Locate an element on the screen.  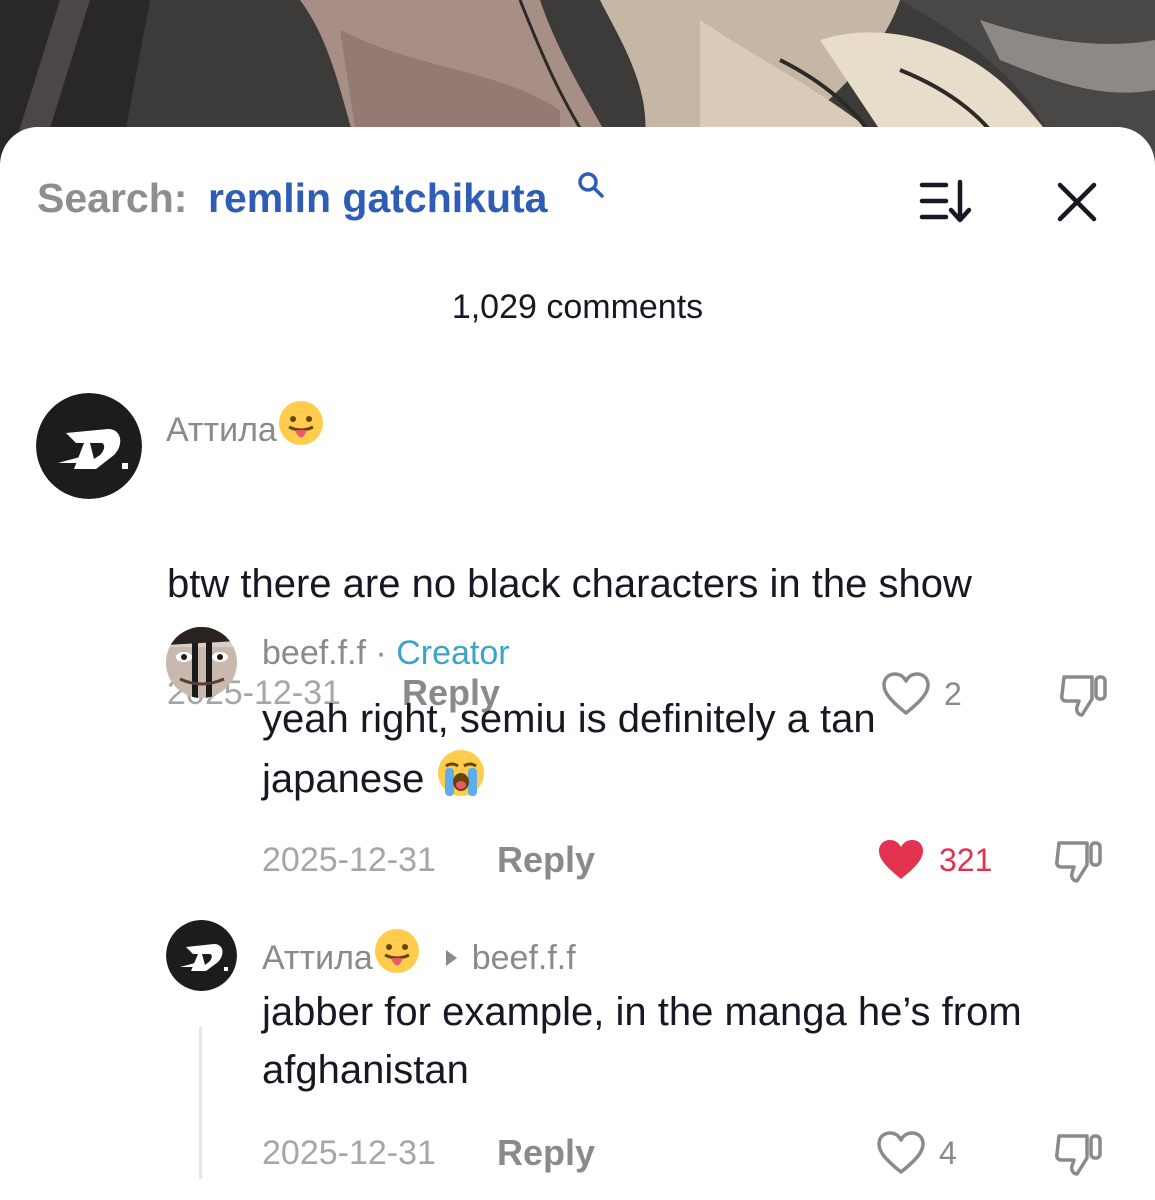
heart-filled-icon is located at coordinates (901, 859).